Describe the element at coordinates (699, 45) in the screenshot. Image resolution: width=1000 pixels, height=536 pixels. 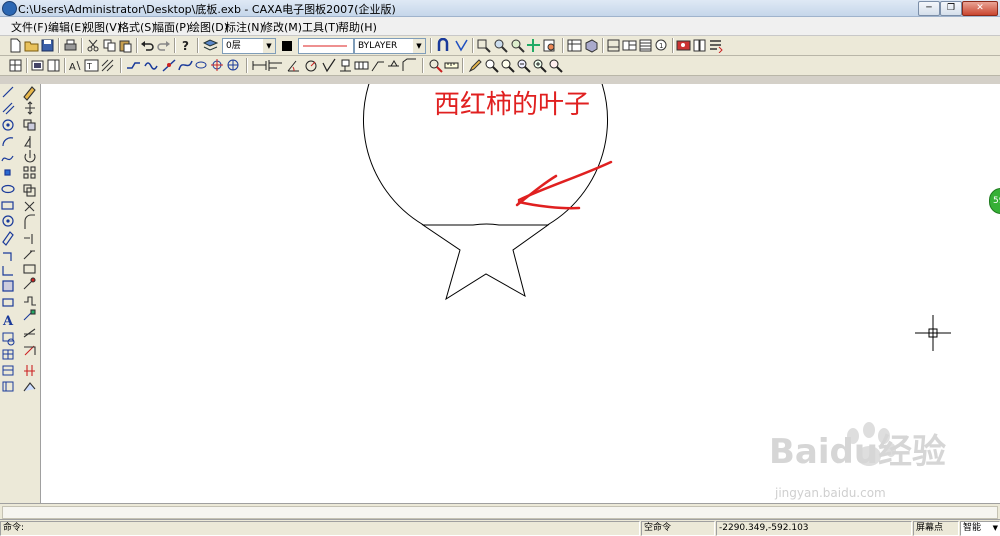
I see `part-library-icon` at that location.